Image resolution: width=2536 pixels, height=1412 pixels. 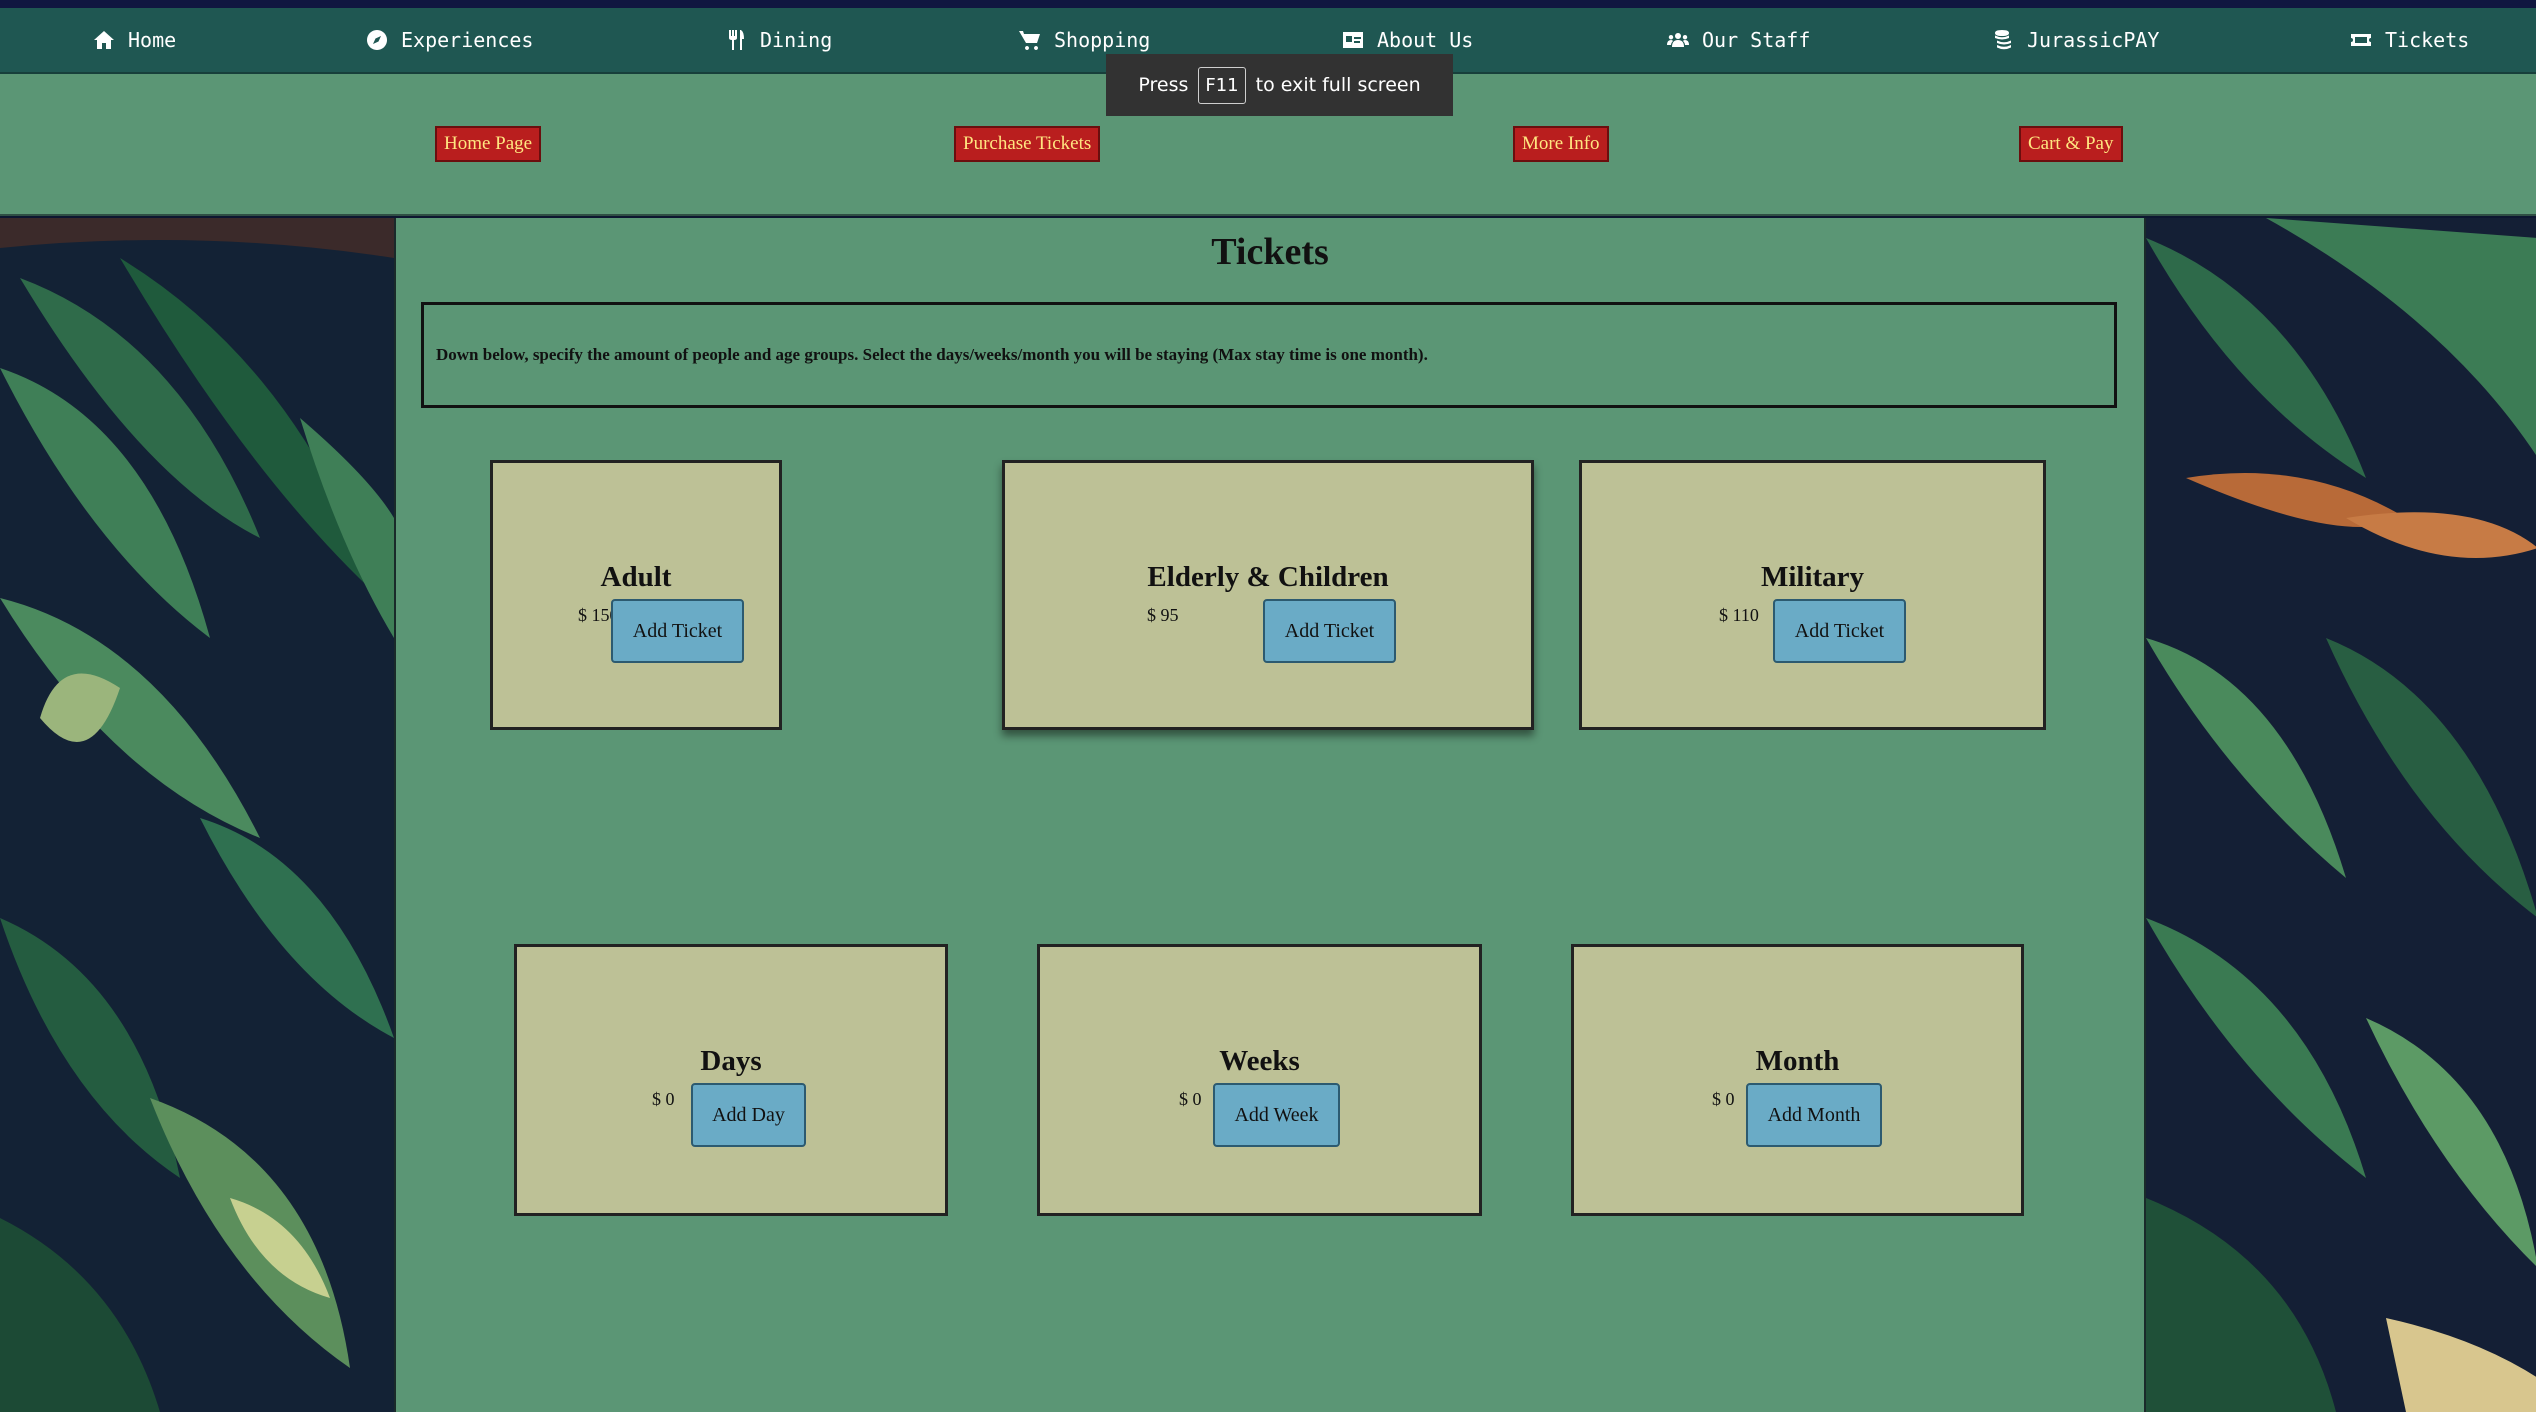 I want to click on nav-staff: Our Staff, so click(x=1738, y=40).